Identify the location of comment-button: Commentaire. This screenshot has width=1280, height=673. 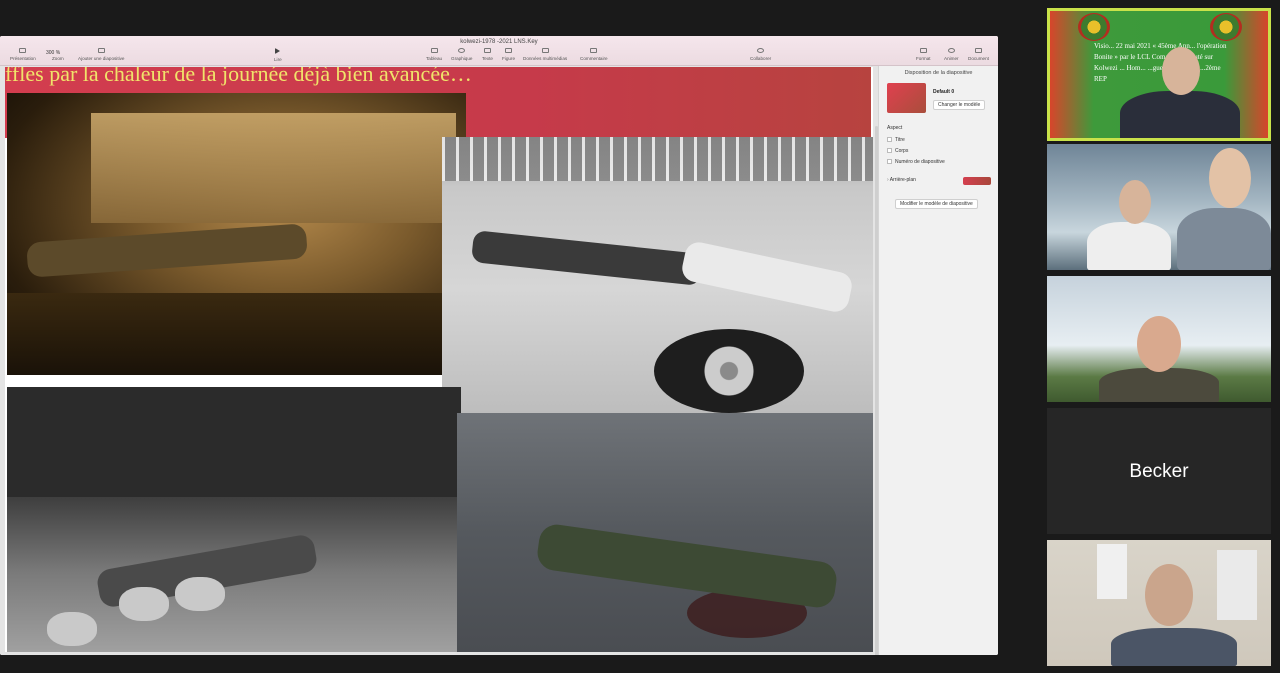
(594, 54).